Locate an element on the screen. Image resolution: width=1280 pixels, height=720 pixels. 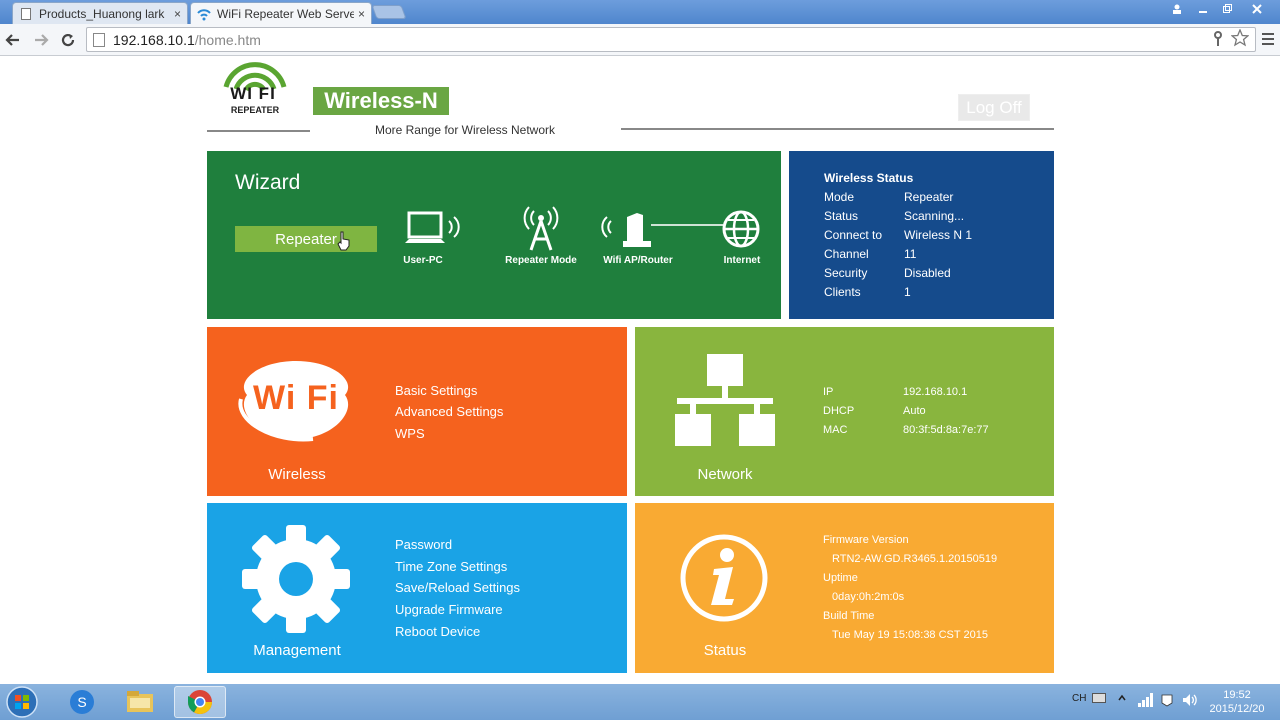
link-reboot-device: Reboot Device is located at coordinates (437, 631).